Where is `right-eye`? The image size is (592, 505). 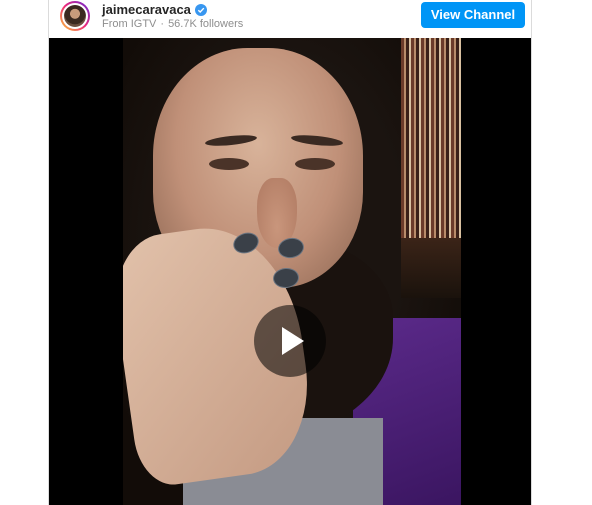 right-eye is located at coordinates (315, 164).